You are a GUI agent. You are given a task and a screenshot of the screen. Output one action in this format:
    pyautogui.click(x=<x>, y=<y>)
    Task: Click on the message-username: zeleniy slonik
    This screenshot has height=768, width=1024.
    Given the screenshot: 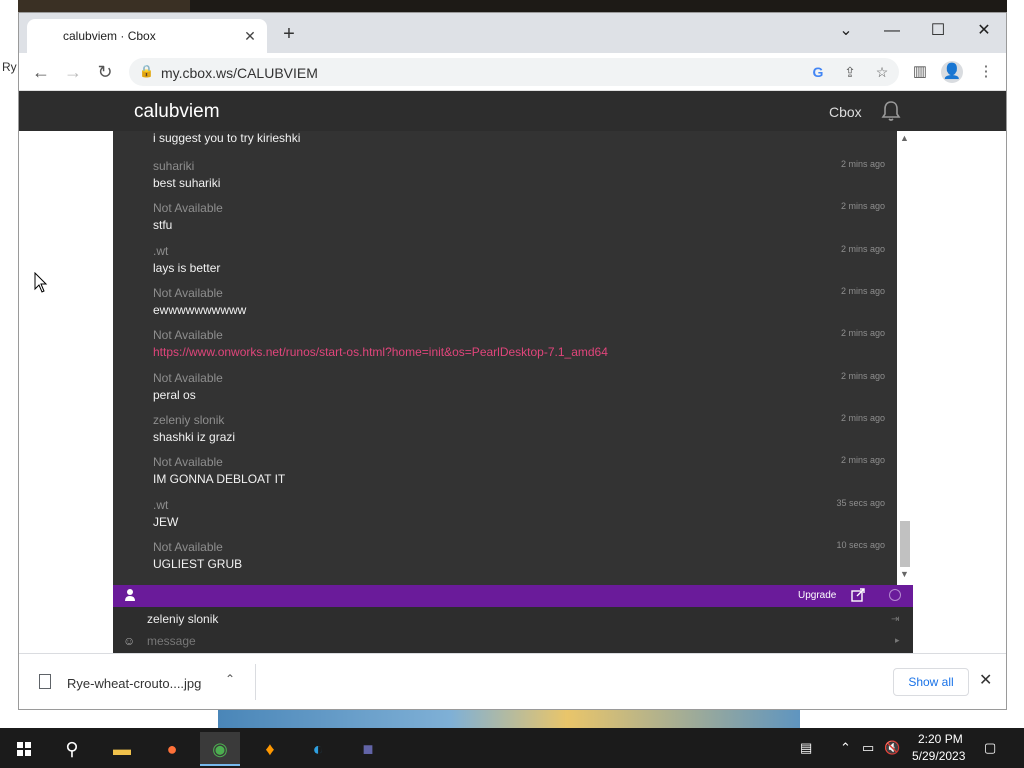 What is the action you would take?
    pyautogui.click(x=188, y=420)
    